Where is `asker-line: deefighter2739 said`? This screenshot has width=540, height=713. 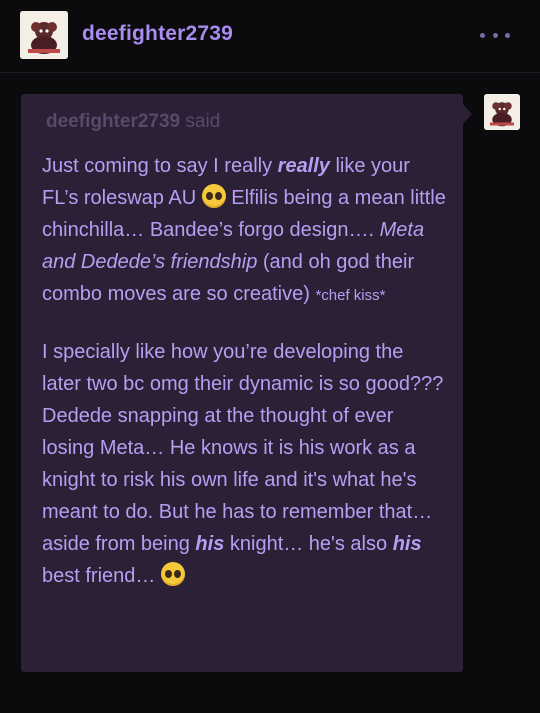
asker-line: deefighter2739 said is located at coordinates (133, 122).